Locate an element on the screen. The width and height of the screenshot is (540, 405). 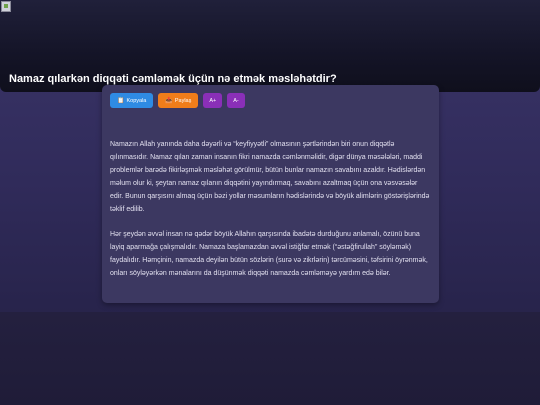
share-button-label: Paylaş is located at coordinates (183, 100).